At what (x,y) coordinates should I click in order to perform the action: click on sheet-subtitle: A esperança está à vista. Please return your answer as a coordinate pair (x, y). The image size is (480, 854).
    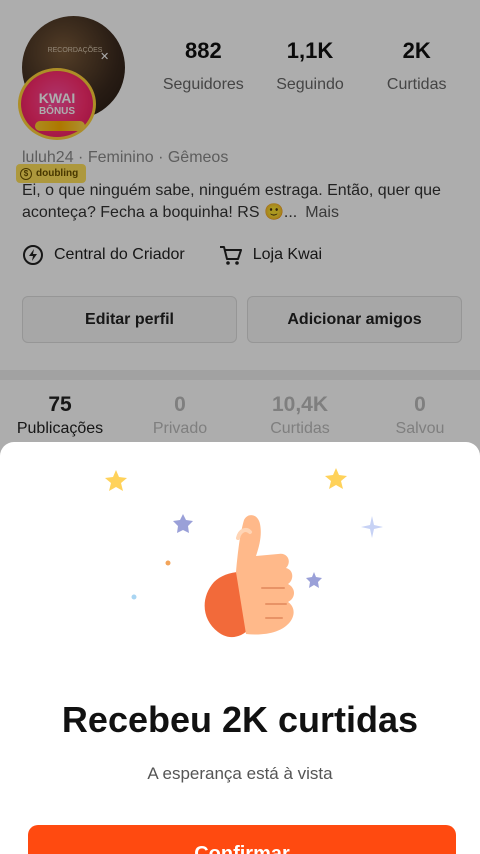
    Looking at the image, I should click on (240, 773).